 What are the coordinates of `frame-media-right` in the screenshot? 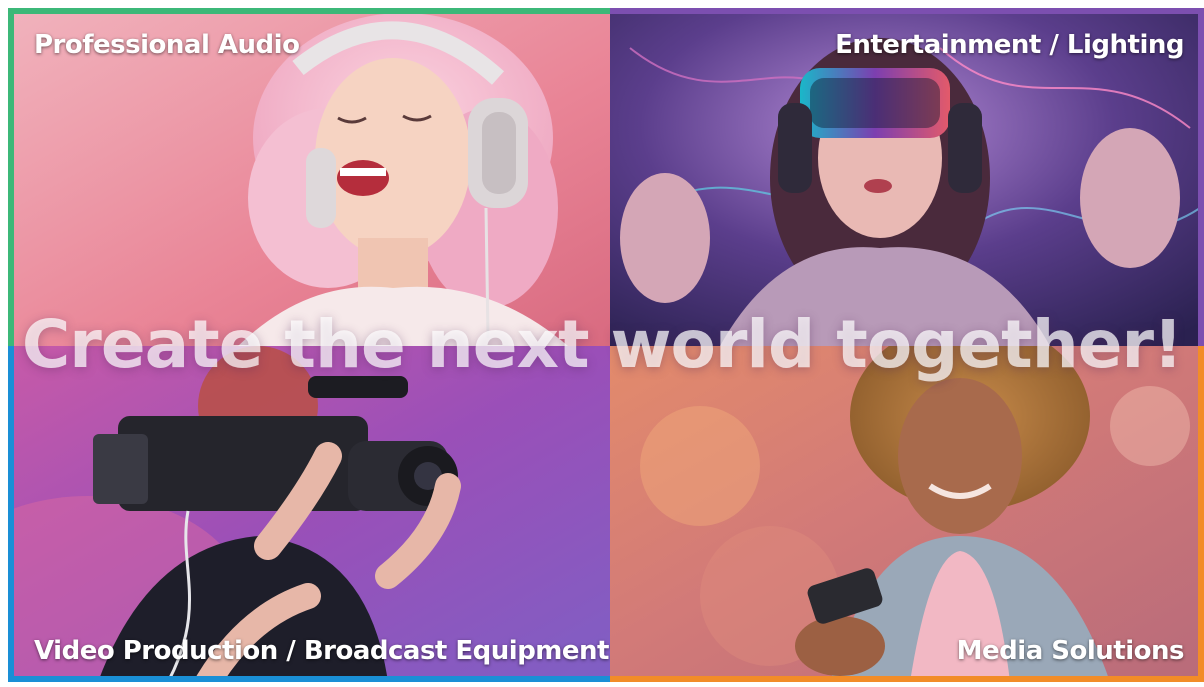 It's located at (1201, 514).